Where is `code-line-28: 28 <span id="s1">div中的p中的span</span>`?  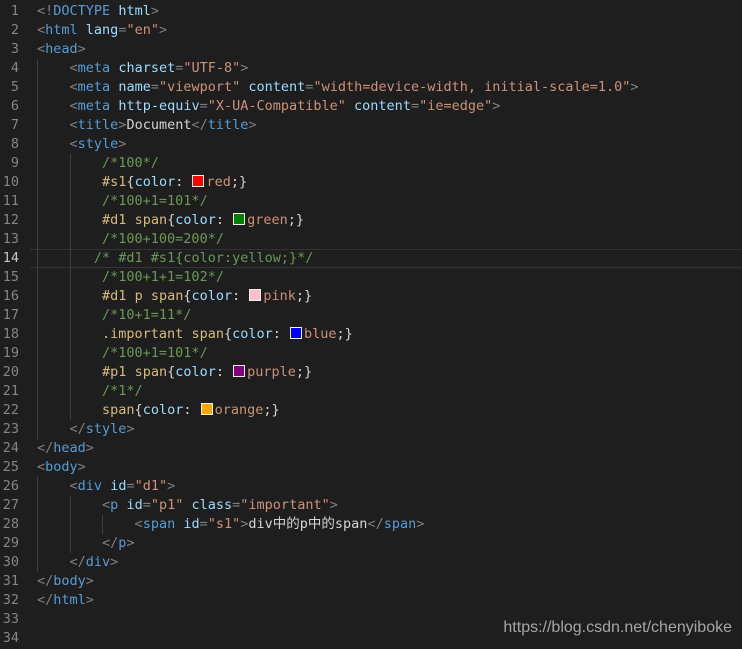
code-line-28: 28 <span id="s1">div中的p中的span</span> is located at coordinates (371, 524).